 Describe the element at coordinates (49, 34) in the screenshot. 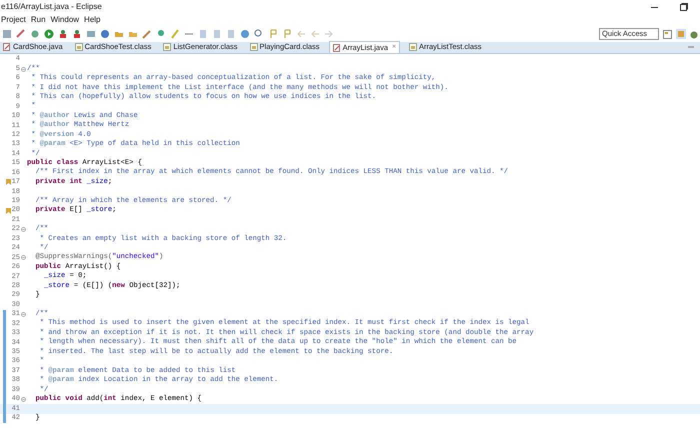

I see `run-icon` at that location.